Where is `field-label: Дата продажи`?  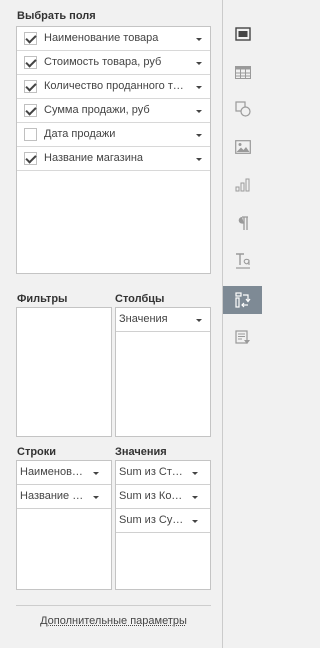 field-label: Дата продажи is located at coordinates (80, 134).